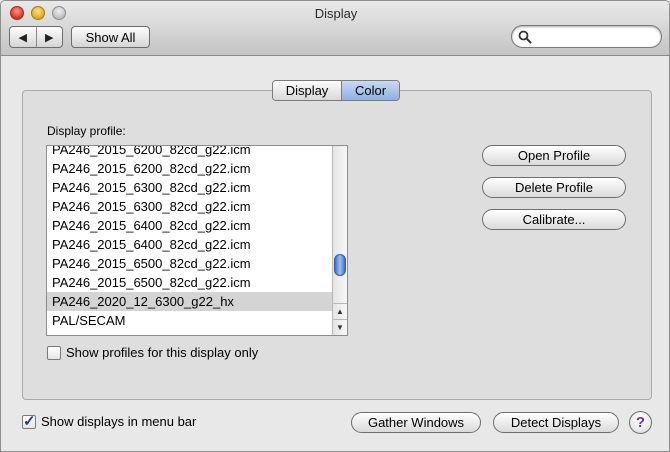 This screenshot has width=670, height=452. Describe the element at coordinates (336, 13) in the screenshot. I see `window-title: Display` at that location.